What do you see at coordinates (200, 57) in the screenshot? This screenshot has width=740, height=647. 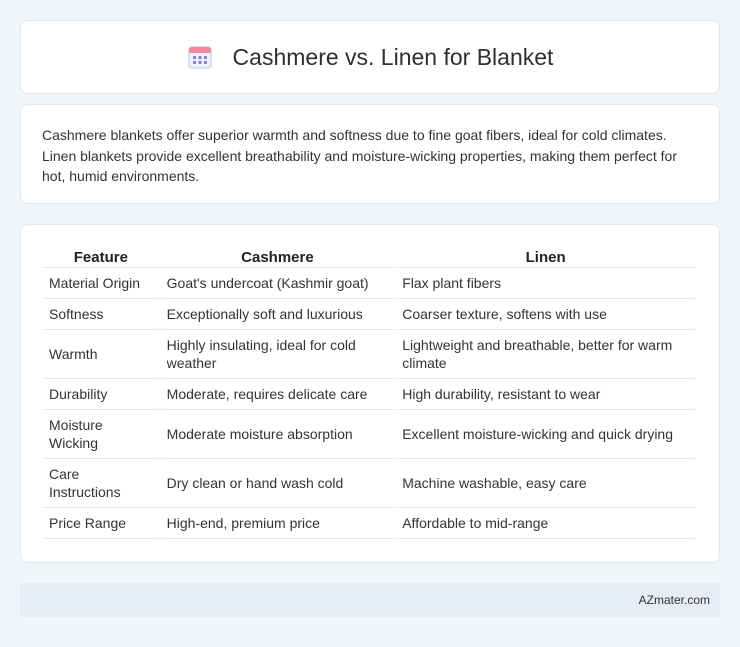 I see `calendar-icon` at bounding box center [200, 57].